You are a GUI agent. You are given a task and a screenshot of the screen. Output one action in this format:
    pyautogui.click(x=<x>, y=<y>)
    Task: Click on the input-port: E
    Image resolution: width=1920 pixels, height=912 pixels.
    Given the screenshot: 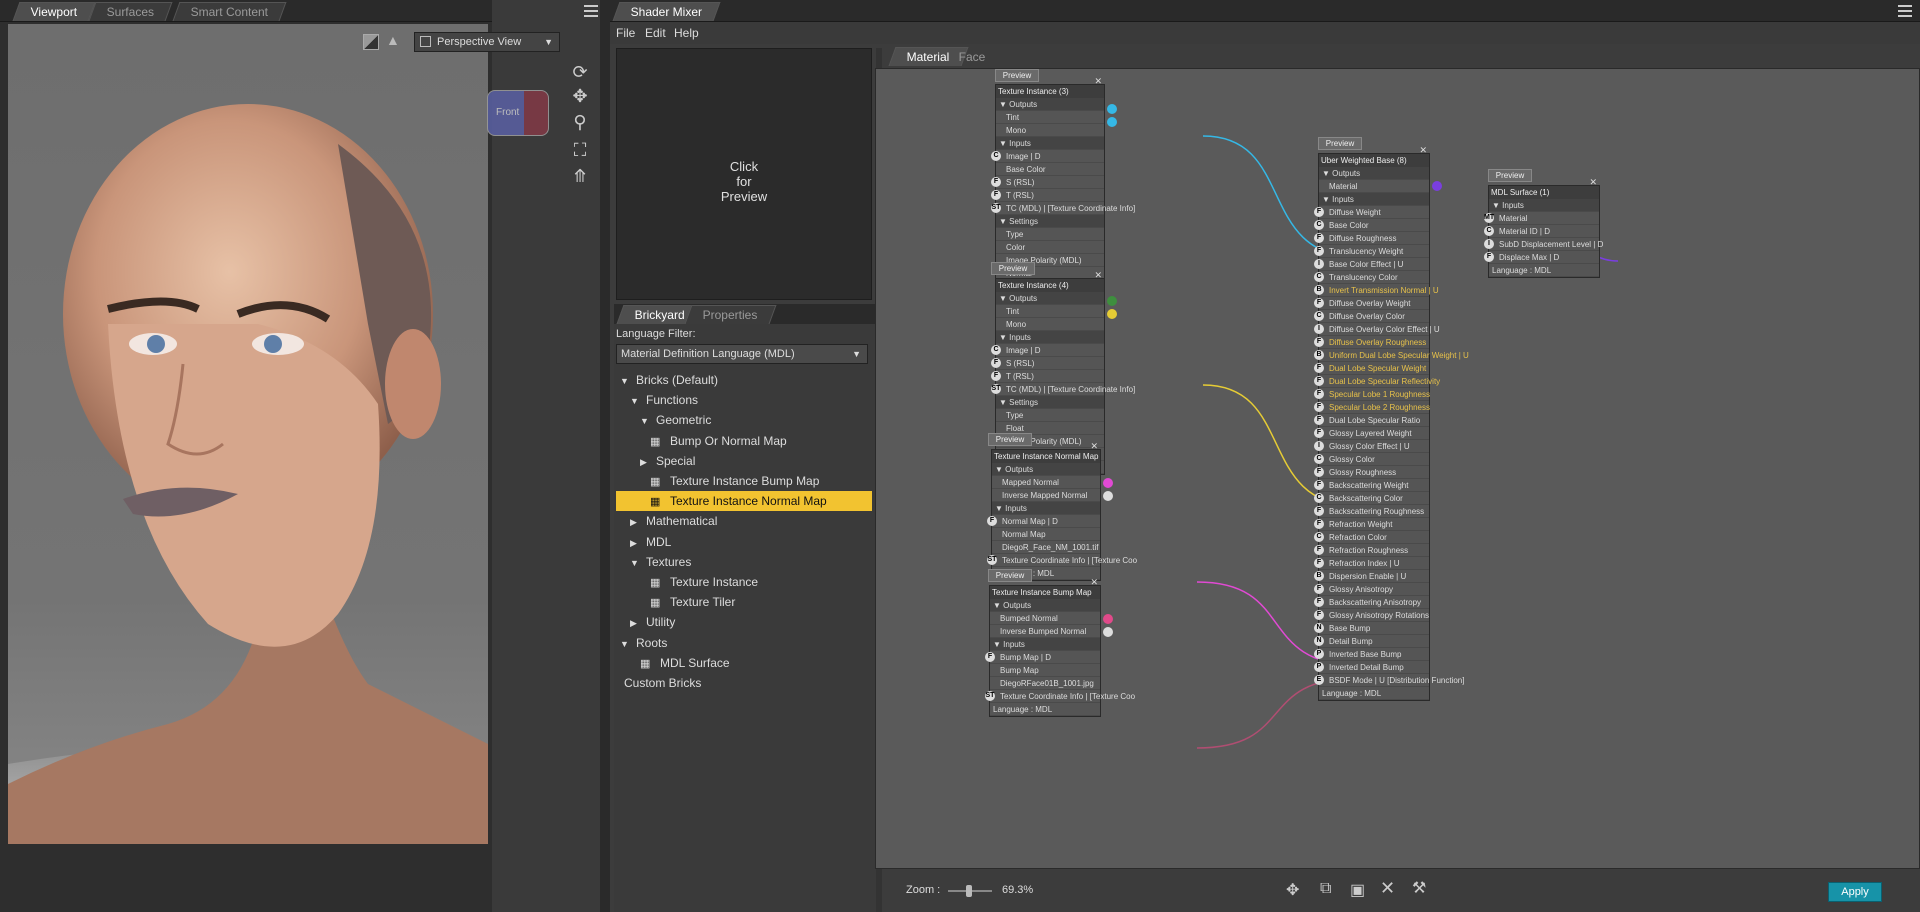 What is the action you would take?
    pyautogui.click(x=1319, y=680)
    